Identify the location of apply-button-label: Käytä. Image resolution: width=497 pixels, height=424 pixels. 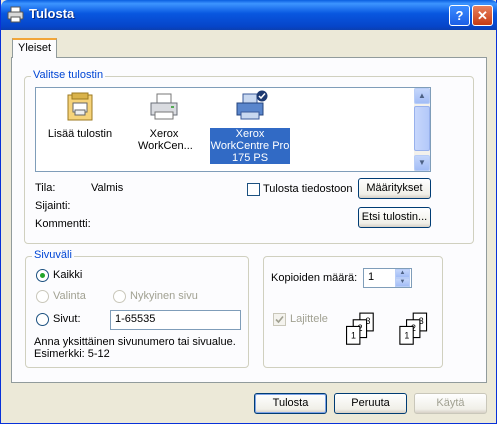
(450, 403).